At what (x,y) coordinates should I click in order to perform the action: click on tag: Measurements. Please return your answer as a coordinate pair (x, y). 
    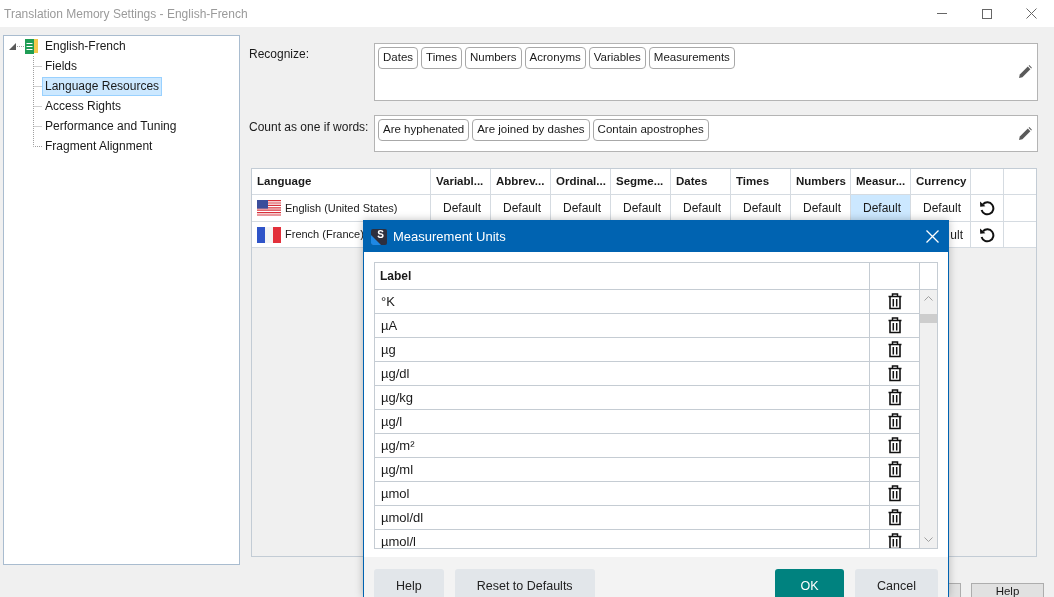
    Looking at the image, I should click on (691, 58).